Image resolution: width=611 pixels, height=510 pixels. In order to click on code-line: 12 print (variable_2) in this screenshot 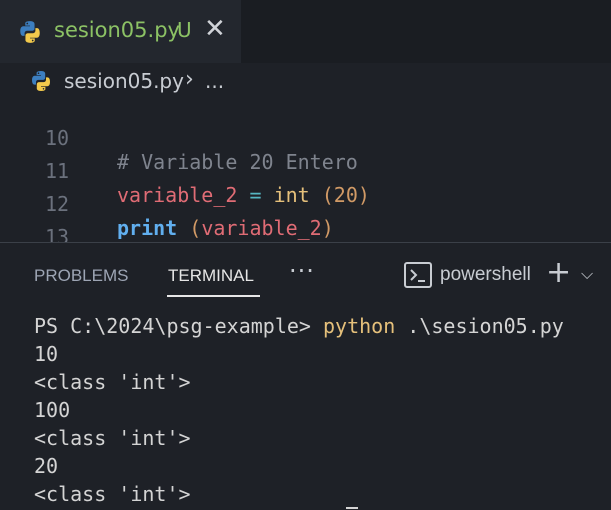, I will do `click(305, 204)`.